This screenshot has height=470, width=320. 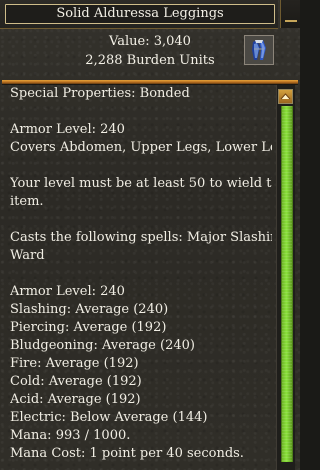 What do you see at coordinates (100, 93) in the screenshot?
I see `detail-line-special-properties: Special Properties: Bonded` at bounding box center [100, 93].